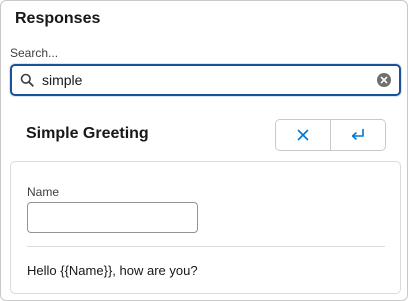  I want to click on search-box, so click(205, 80).